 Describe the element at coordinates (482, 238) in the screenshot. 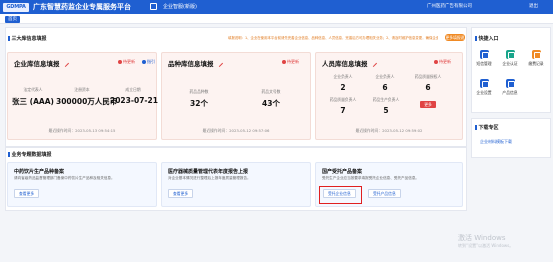

I see `windows-activation-watermark: 激活 Windows` at that location.